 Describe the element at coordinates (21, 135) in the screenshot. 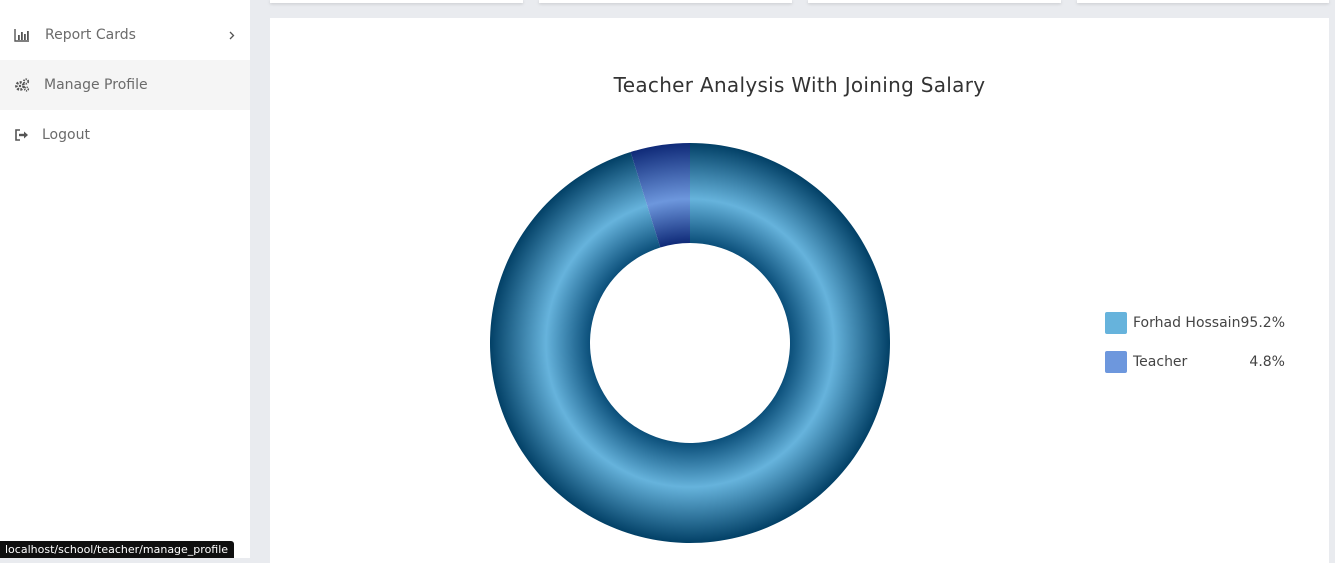

I see `sign-out-icon` at that location.